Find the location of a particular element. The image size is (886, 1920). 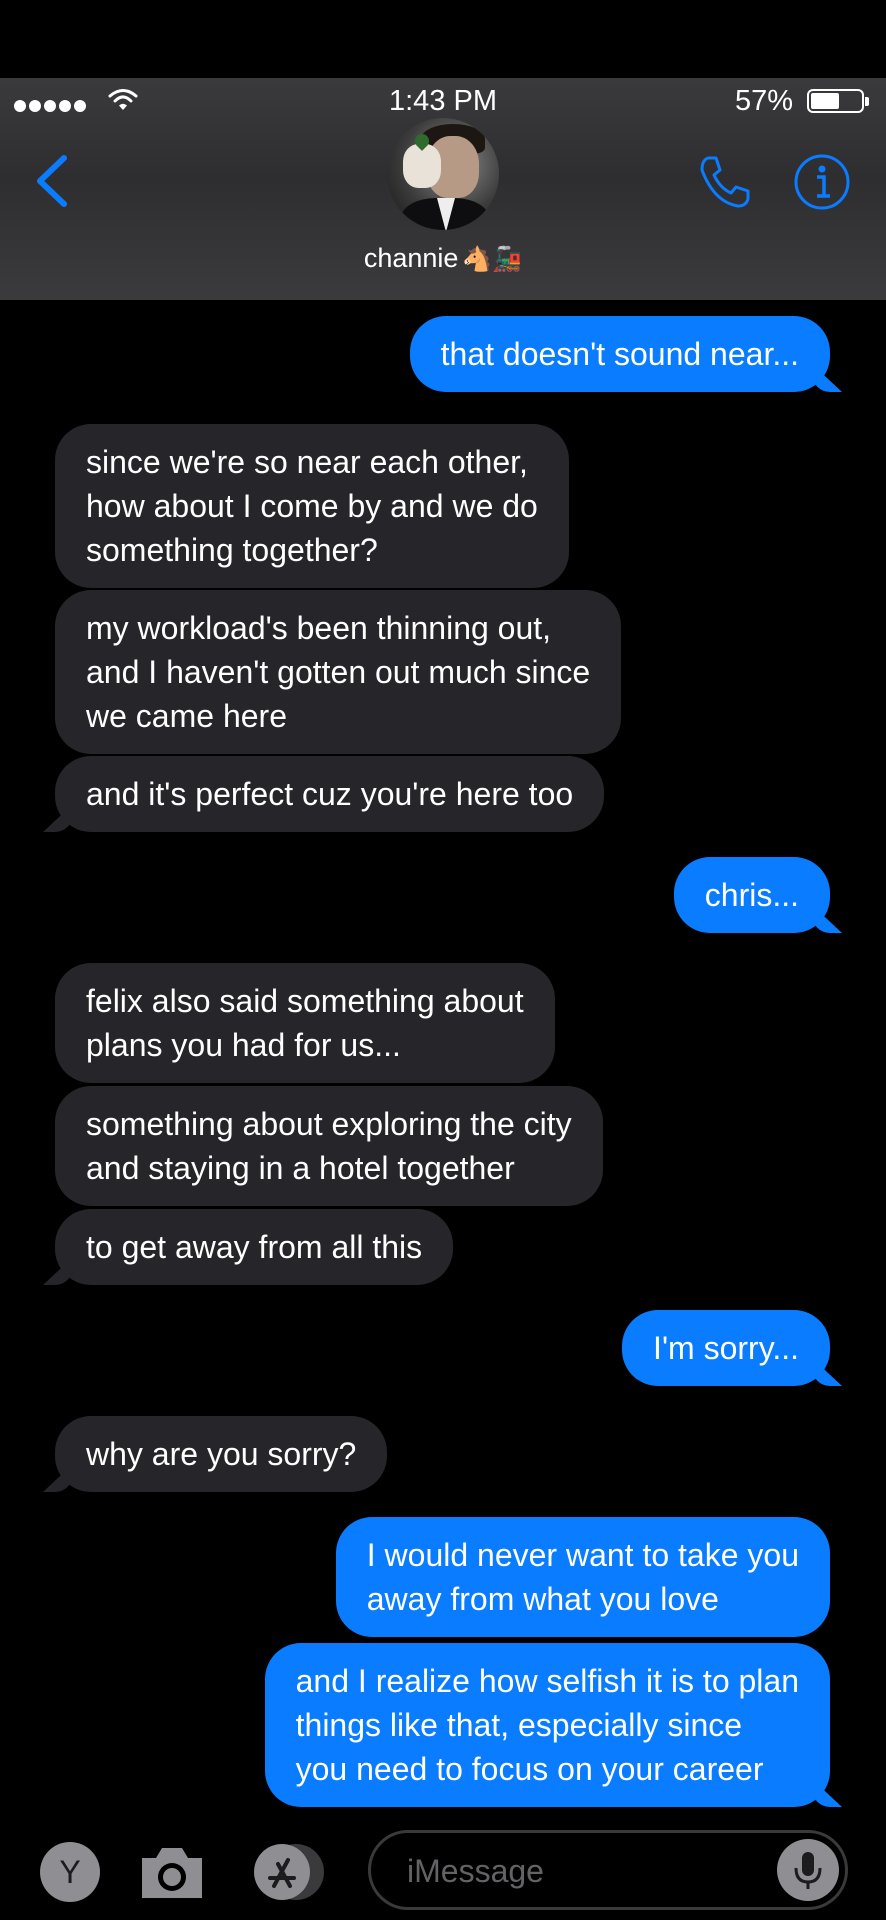

battery-icon is located at coordinates (838, 101).